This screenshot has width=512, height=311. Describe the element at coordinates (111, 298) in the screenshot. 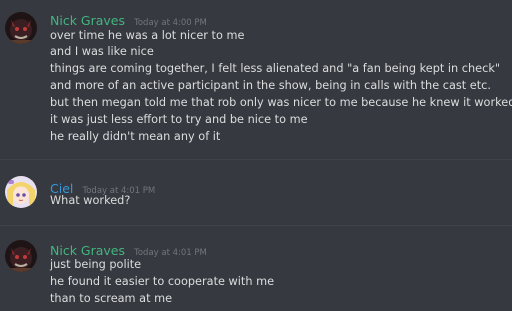

I see `message-line: than to scream at me` at that location.